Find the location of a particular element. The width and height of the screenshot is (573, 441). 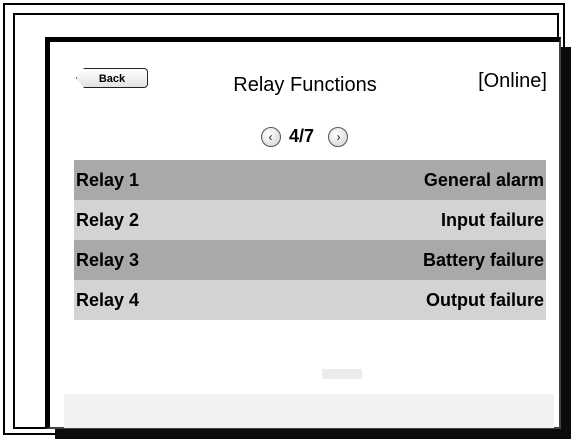

relay-function: Output failure is located at coordinates (485, 299).